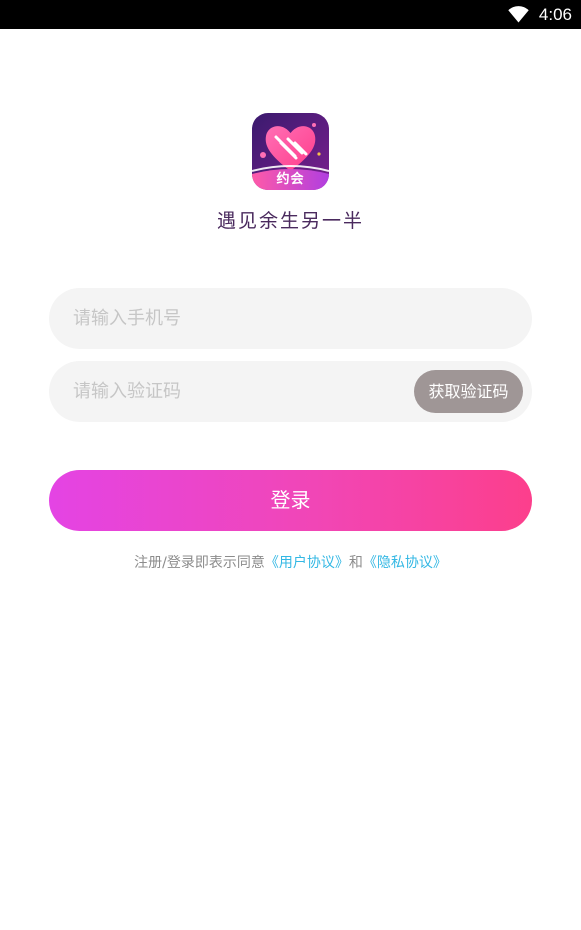 Image resolution: width=581 pixels, height=930 pixels. What do you see at coordinates (355, 563) in the screenshot?
I see `agreement-conjunction: 和` at bounding box center [355, 563].